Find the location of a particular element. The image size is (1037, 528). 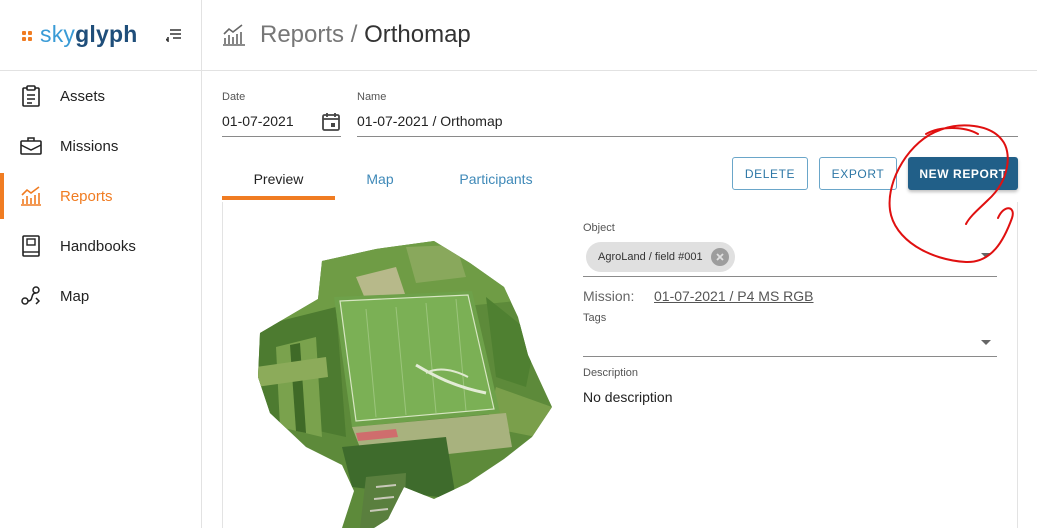

object-chip: AgroLand / field #001 is located at coordinates (660, 257).